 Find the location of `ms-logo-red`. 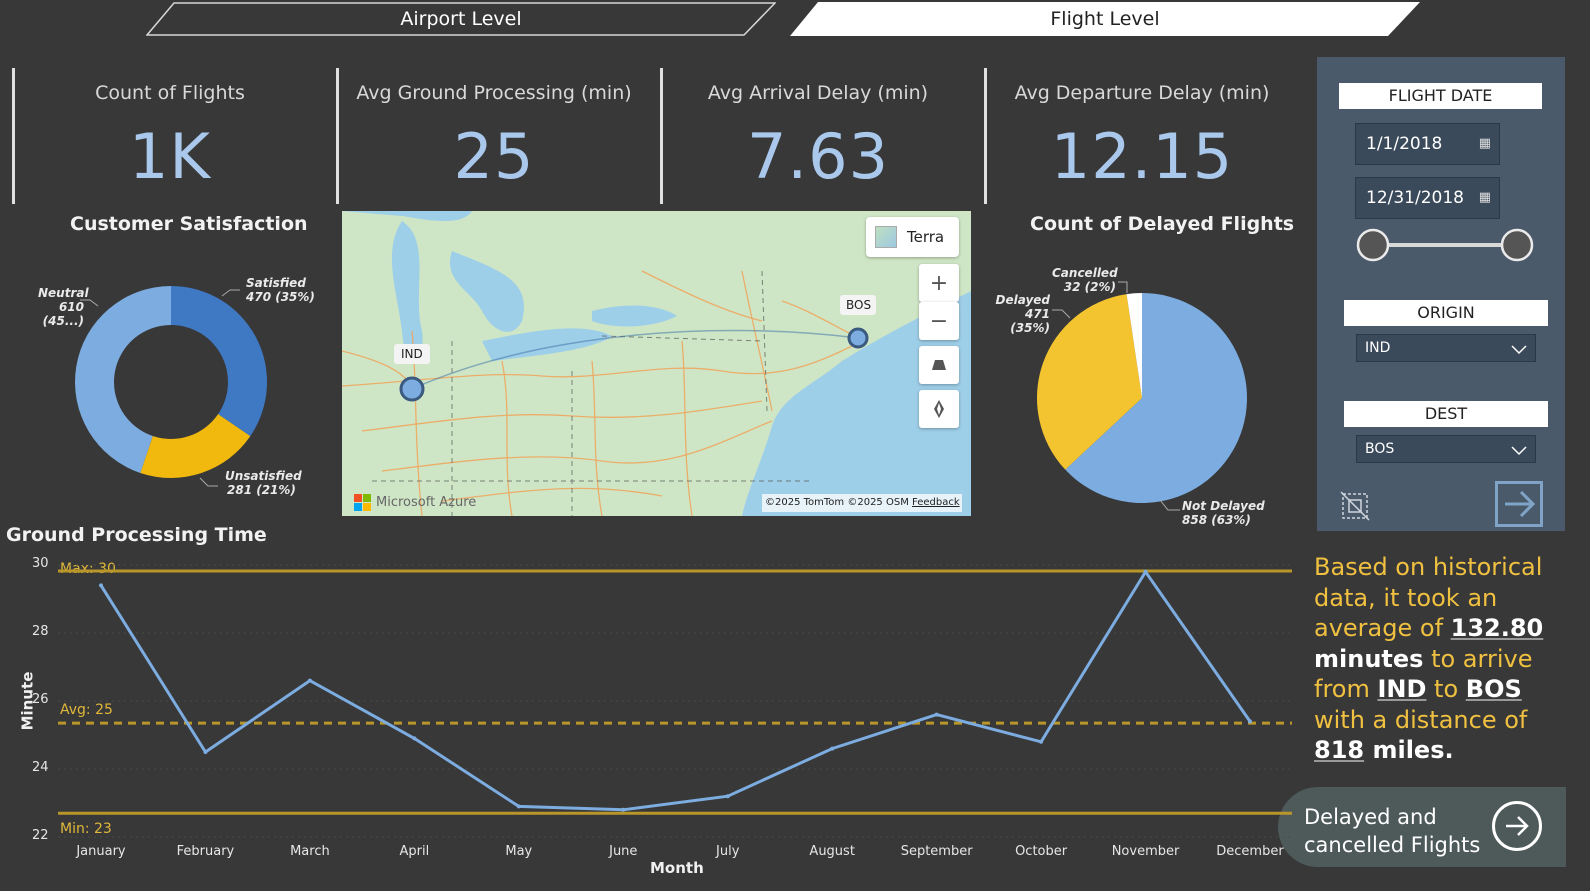

ms-logo-red is located at coordinates (358, 498).